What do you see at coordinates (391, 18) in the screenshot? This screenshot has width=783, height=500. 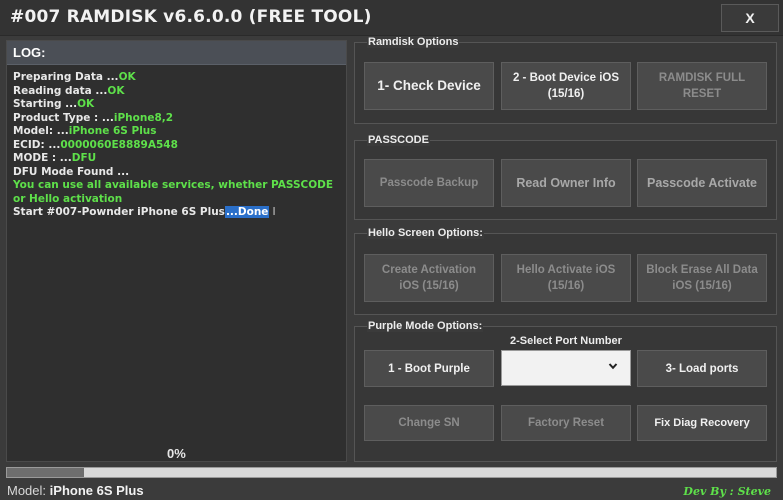 I see `title-bar: #007 RAMDISK v6.6.0.0 (FREE TOOL) X` at bounding box center [391, 18].